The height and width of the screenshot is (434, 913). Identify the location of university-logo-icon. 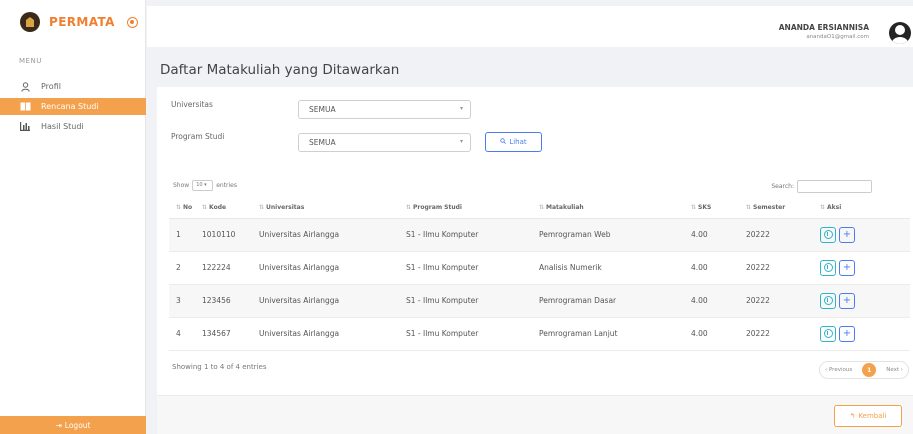
(30, 22).